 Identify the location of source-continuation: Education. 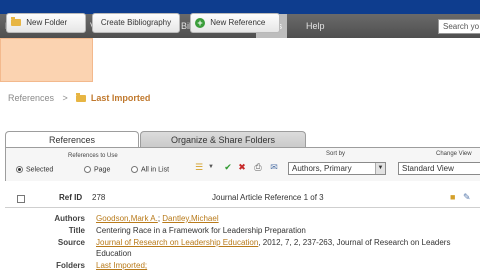
(114, 253).